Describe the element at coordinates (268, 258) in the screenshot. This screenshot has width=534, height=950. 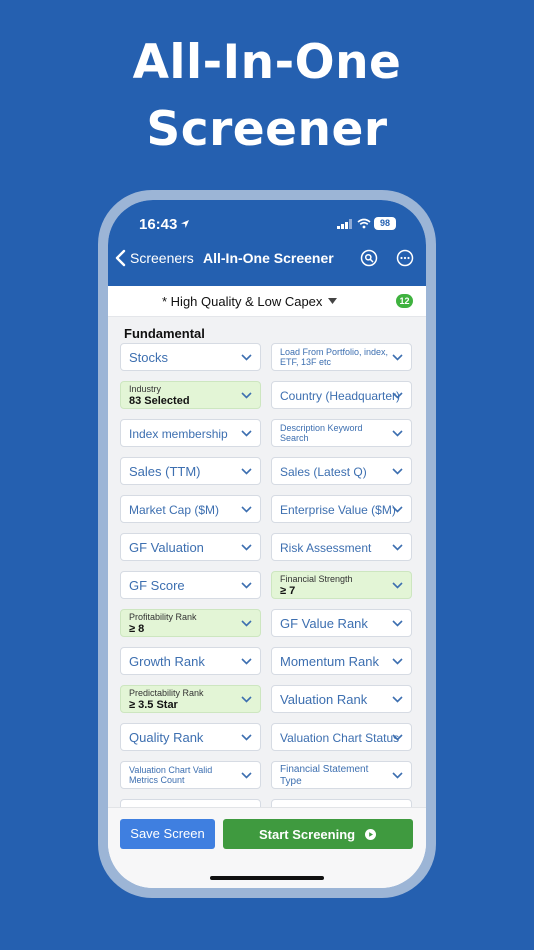
I see `page-title: All-In-One Screener` at that location.